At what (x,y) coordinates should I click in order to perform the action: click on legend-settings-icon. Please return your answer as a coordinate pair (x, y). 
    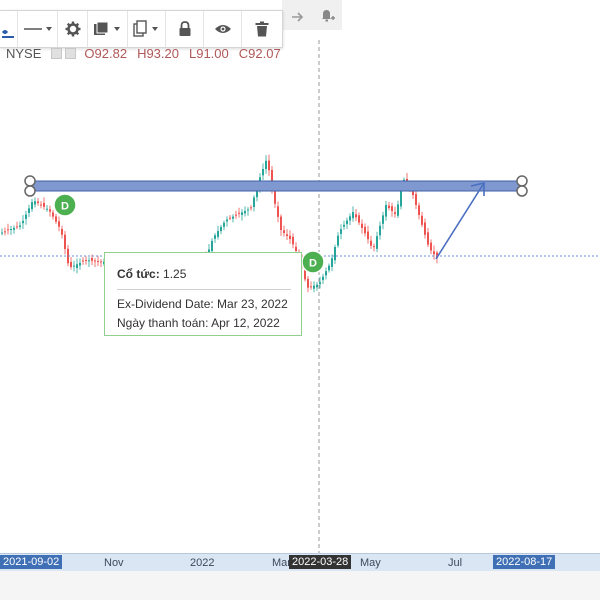
    Looking at the image, I should click on (71, 53).